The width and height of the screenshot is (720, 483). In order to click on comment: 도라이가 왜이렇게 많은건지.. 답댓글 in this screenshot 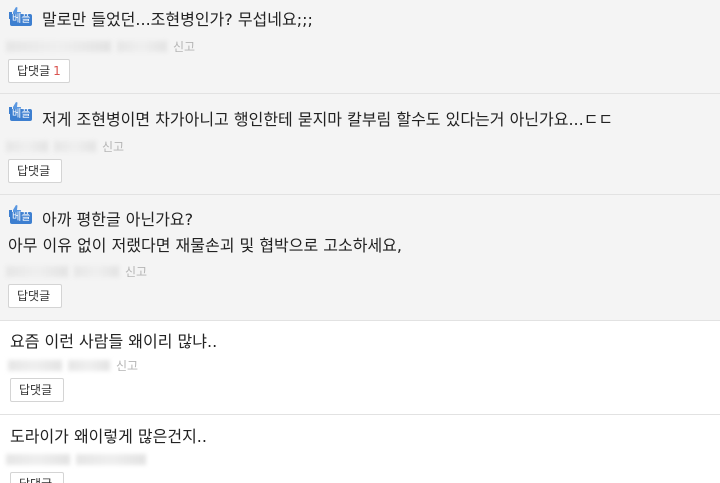, I will do `click(360, 449)`.